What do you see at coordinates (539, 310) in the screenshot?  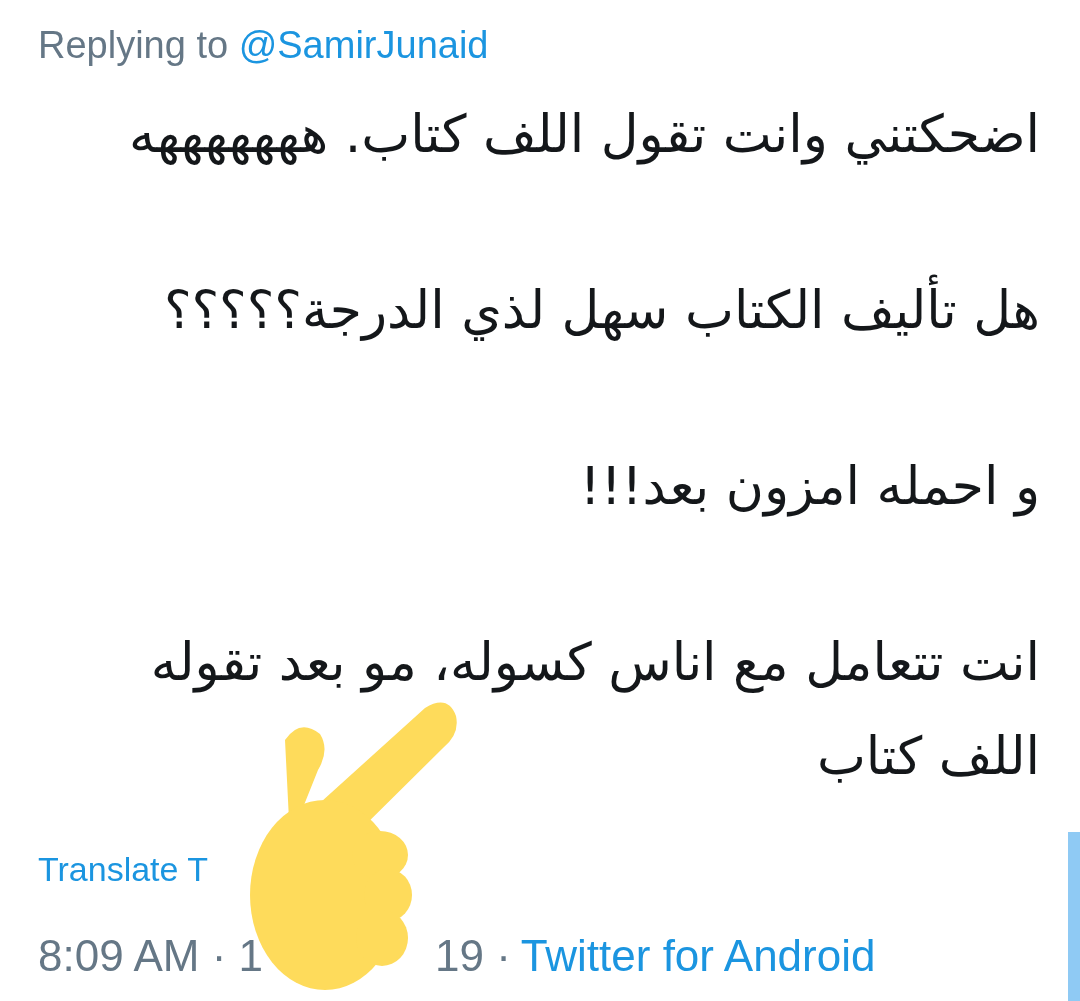 I see `tweet-text: هل تأليف الكتاب سهل لذي الدرجة؟؟؟؟؟` at bounding box center [539, 310].